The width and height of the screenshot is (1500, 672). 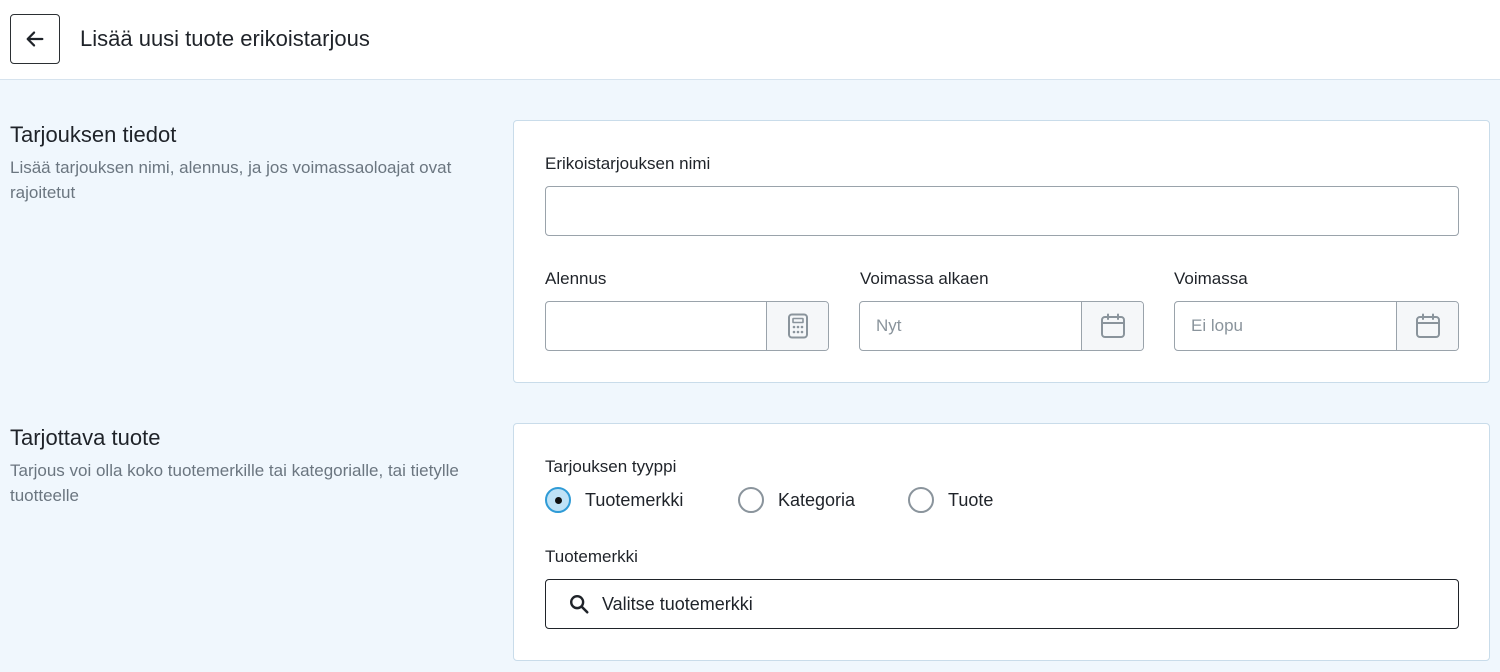 I want to click on valid-from-input, so click(x=970, y=326).